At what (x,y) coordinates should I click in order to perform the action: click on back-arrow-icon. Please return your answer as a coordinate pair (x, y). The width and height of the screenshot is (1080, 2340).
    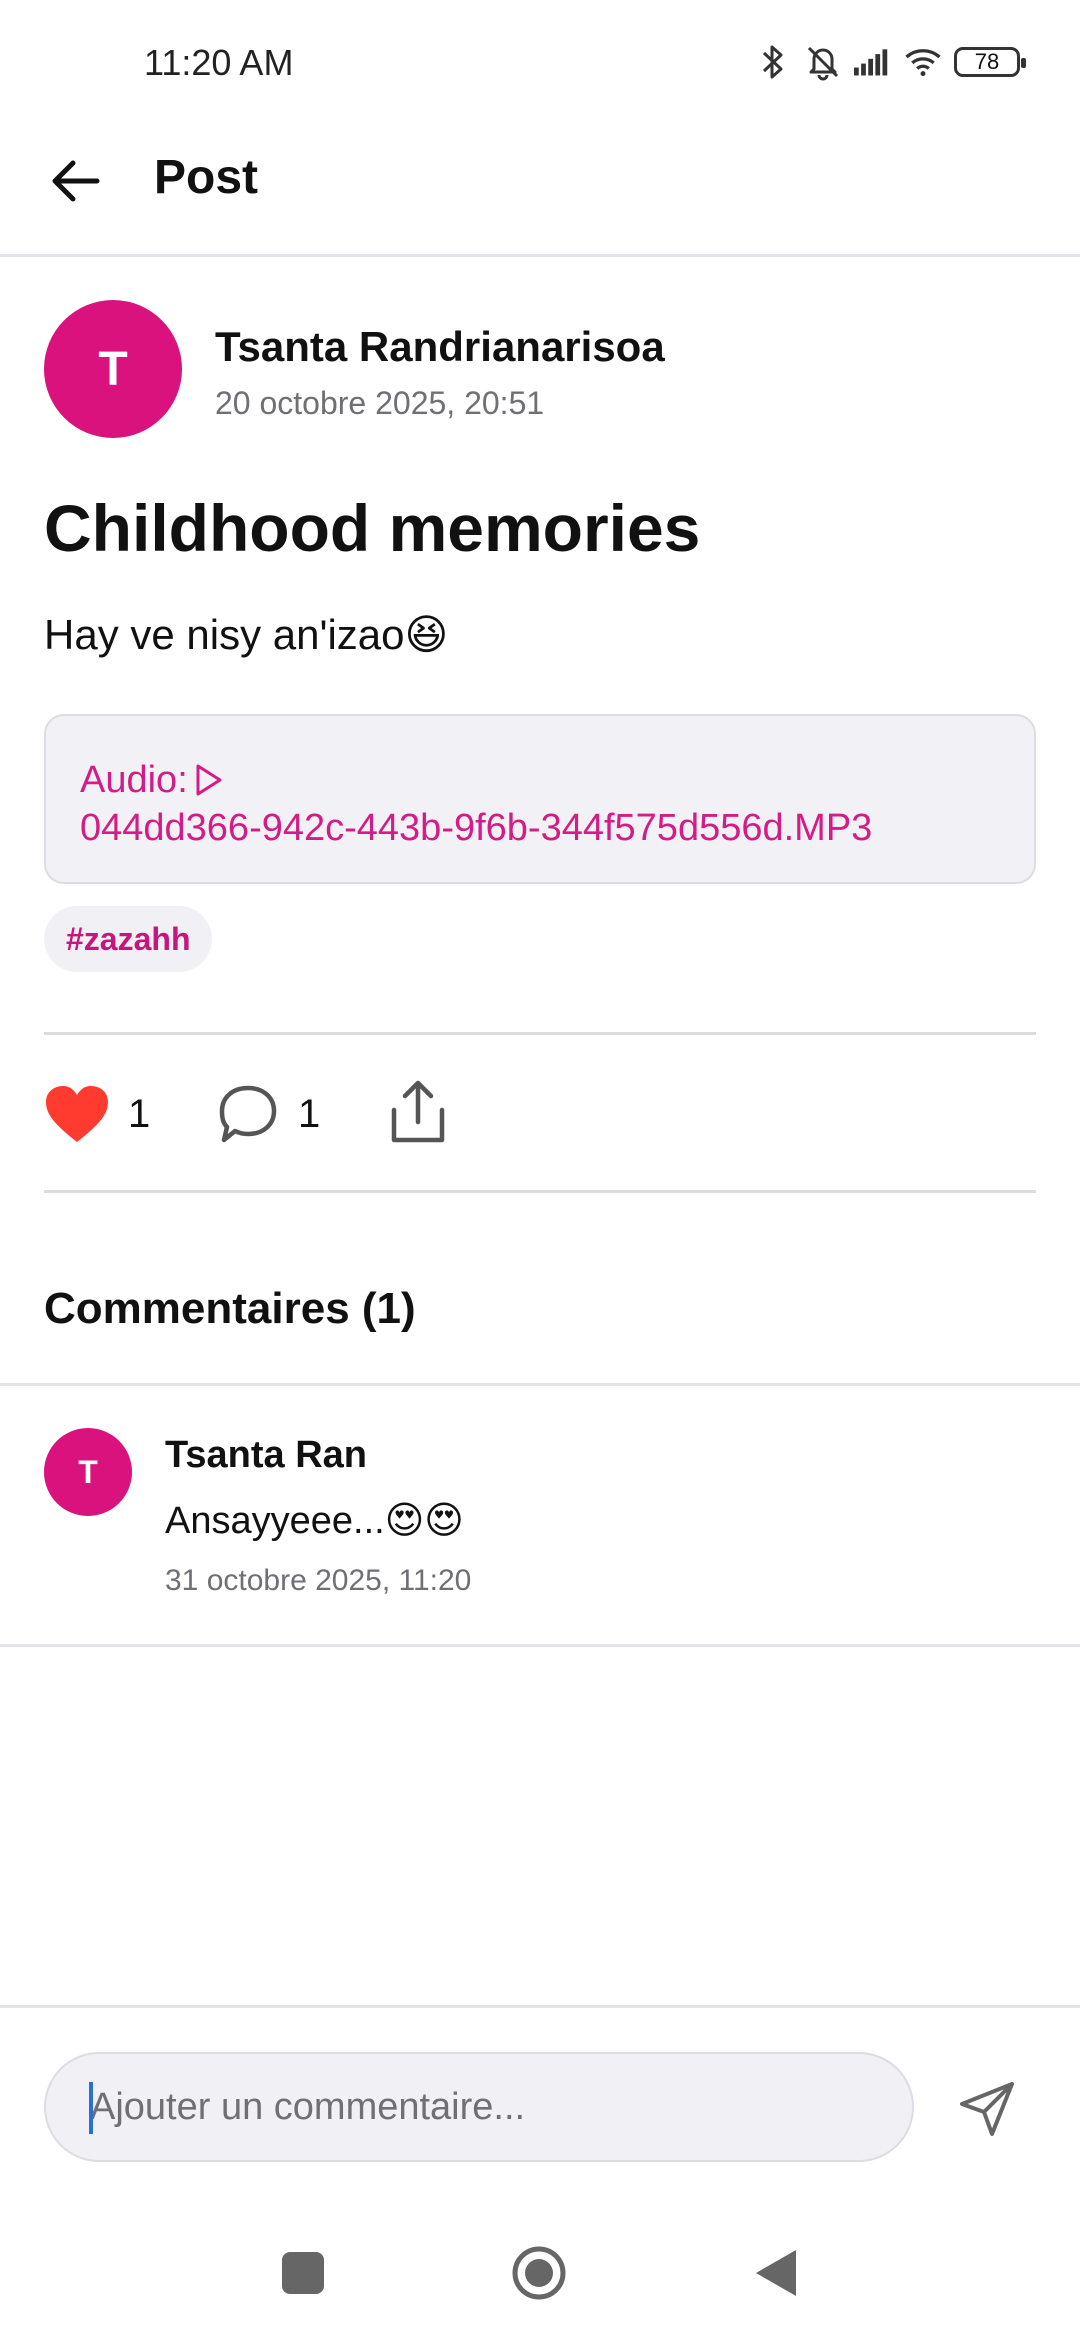
    Looking at the image, I should click on (76, 181).